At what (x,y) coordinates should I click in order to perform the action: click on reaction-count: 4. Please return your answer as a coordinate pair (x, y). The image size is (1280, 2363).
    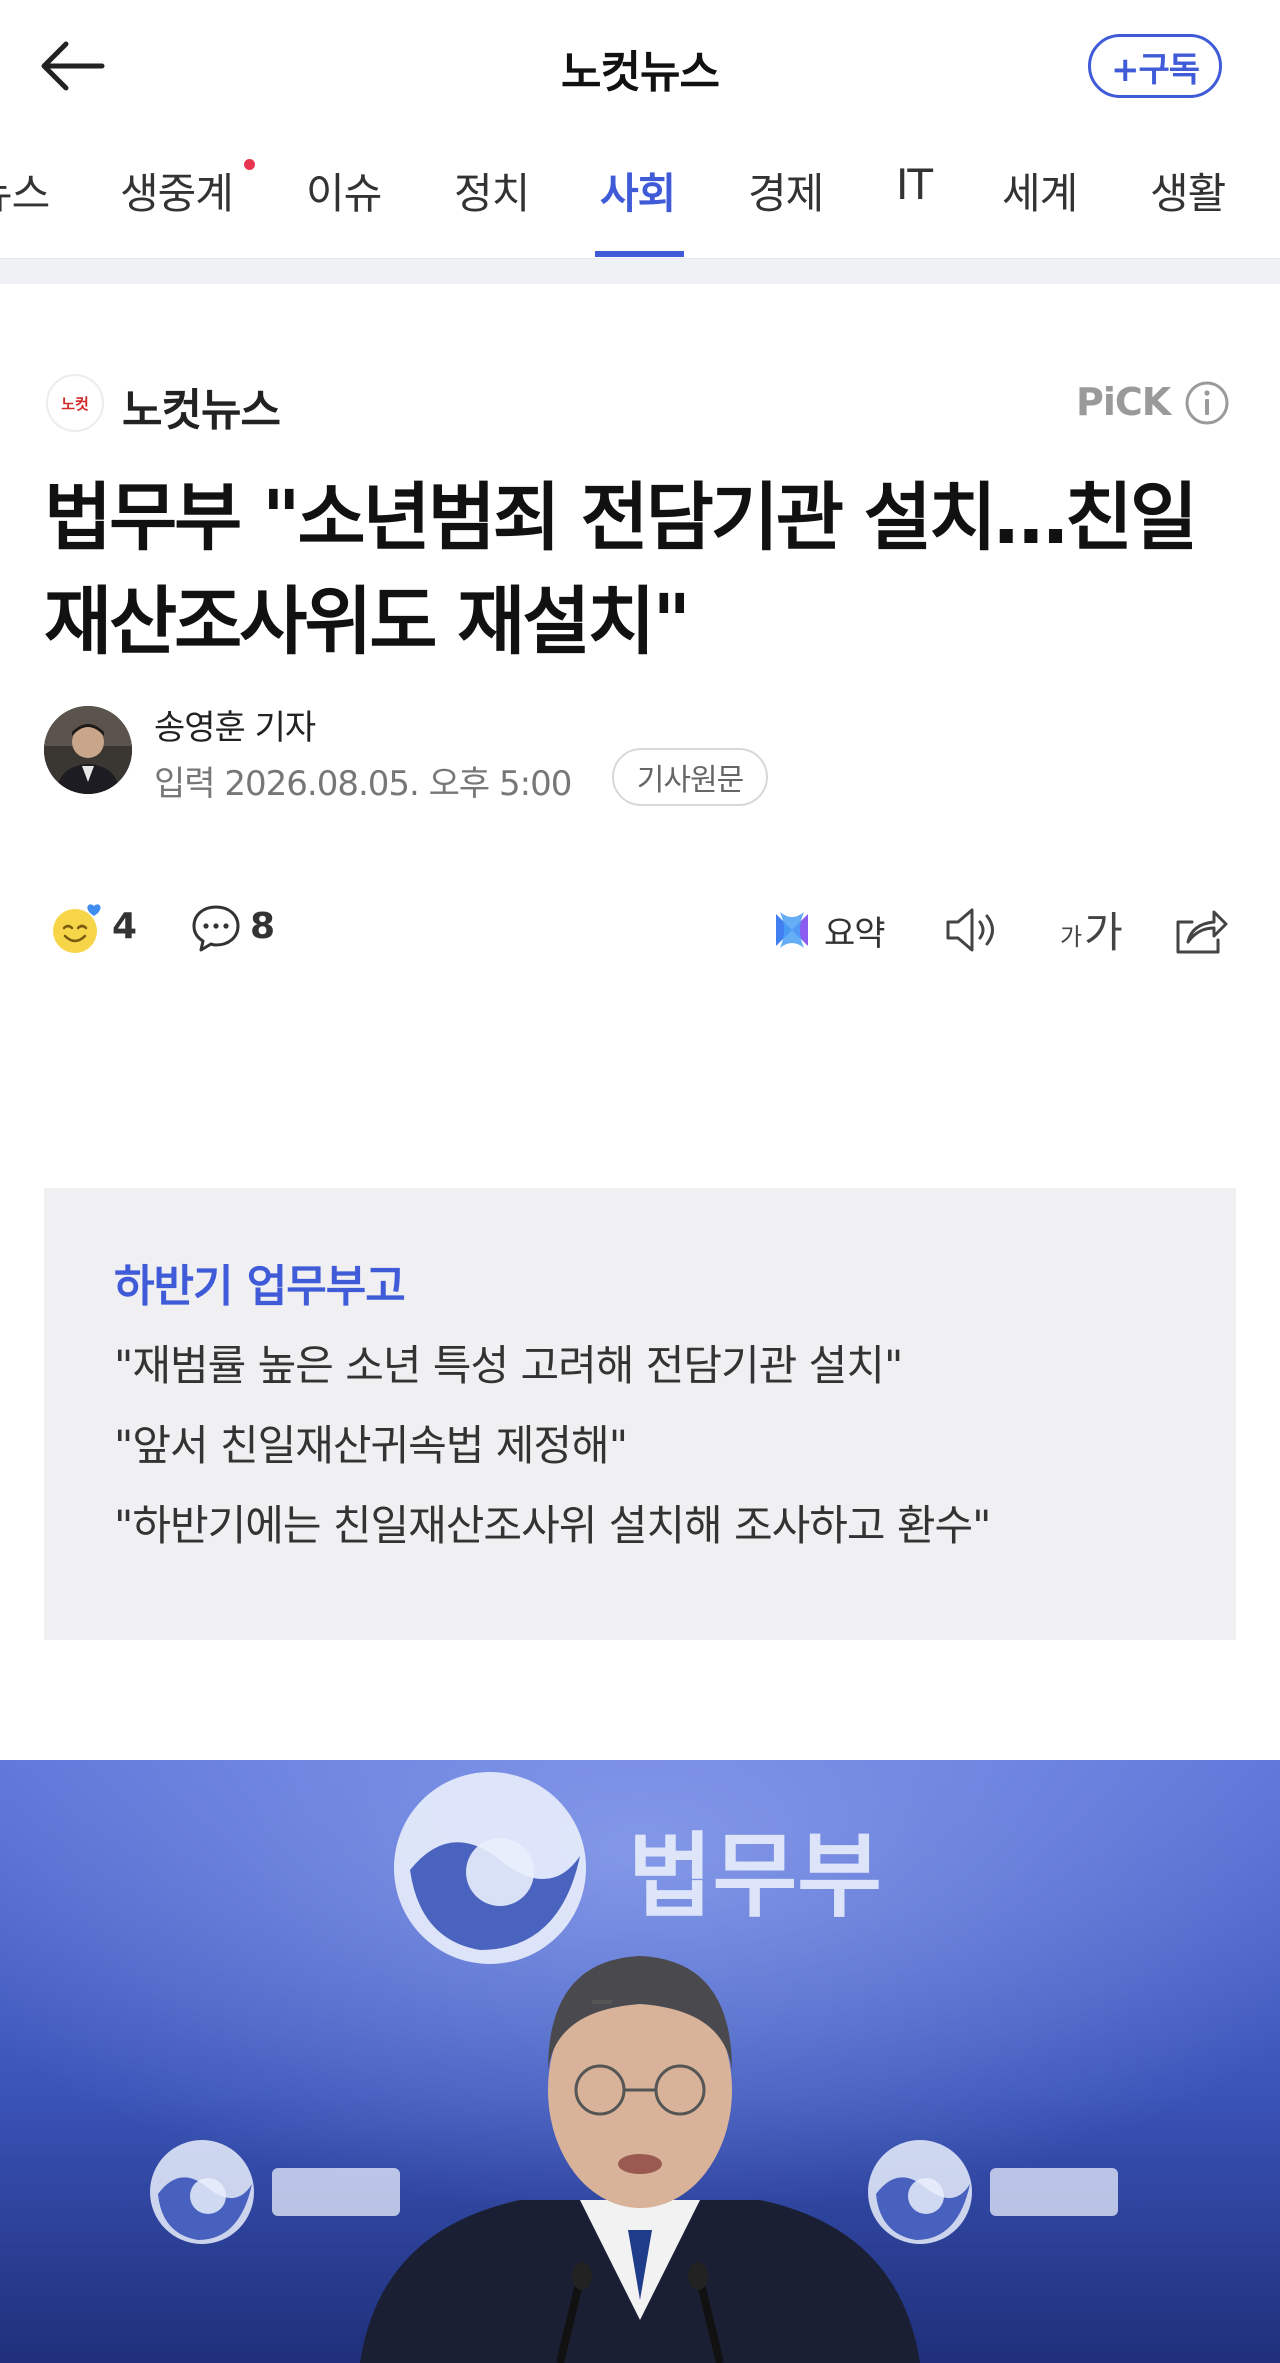
    Looking at the image, I should click on (125, 926).